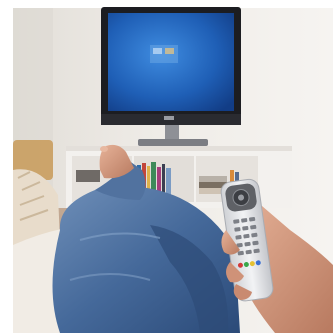 The height and width of the screenshot is (333, 333). I want to click on cabinet-top-edge, so click(179, 148).